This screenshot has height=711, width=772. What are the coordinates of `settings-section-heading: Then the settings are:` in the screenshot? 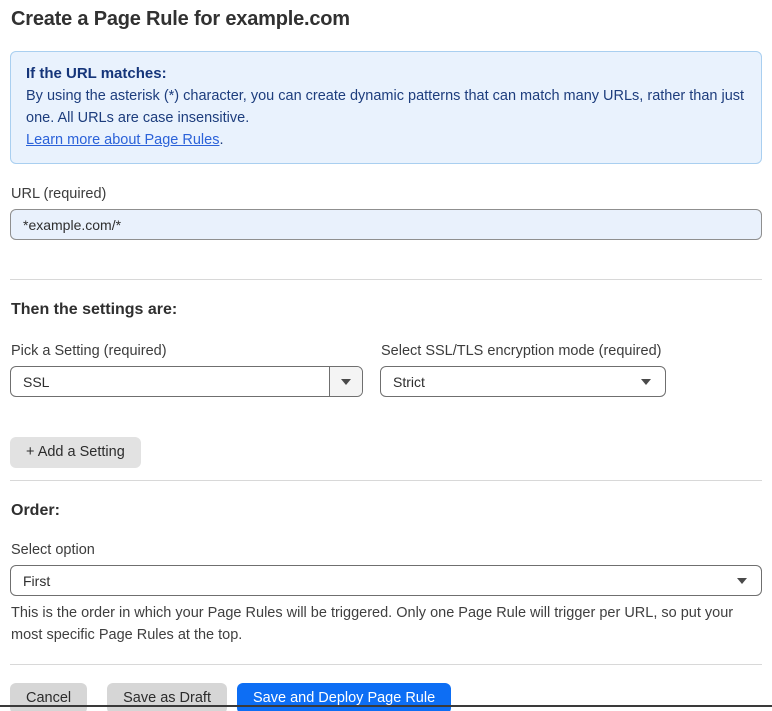 It's located at (94, 309).